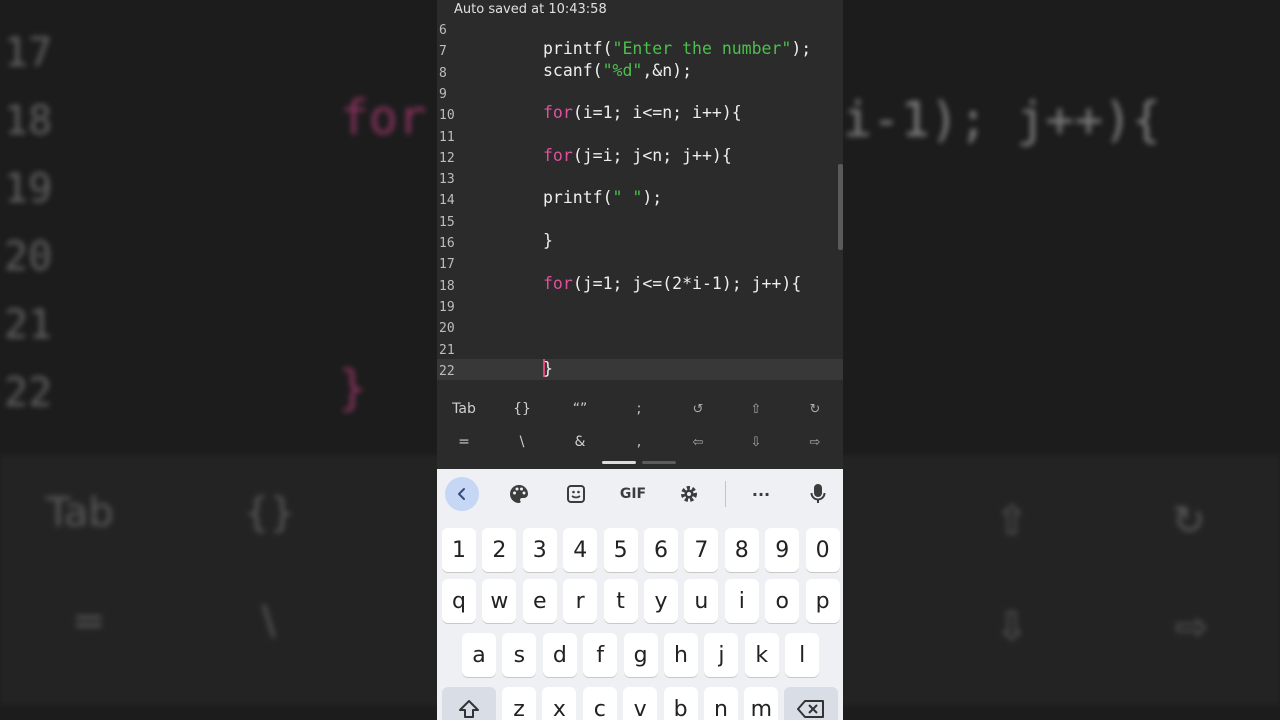 The height and width of the screenshot is (720, 1280). I want to click on palette-icon, so click(519, 494).